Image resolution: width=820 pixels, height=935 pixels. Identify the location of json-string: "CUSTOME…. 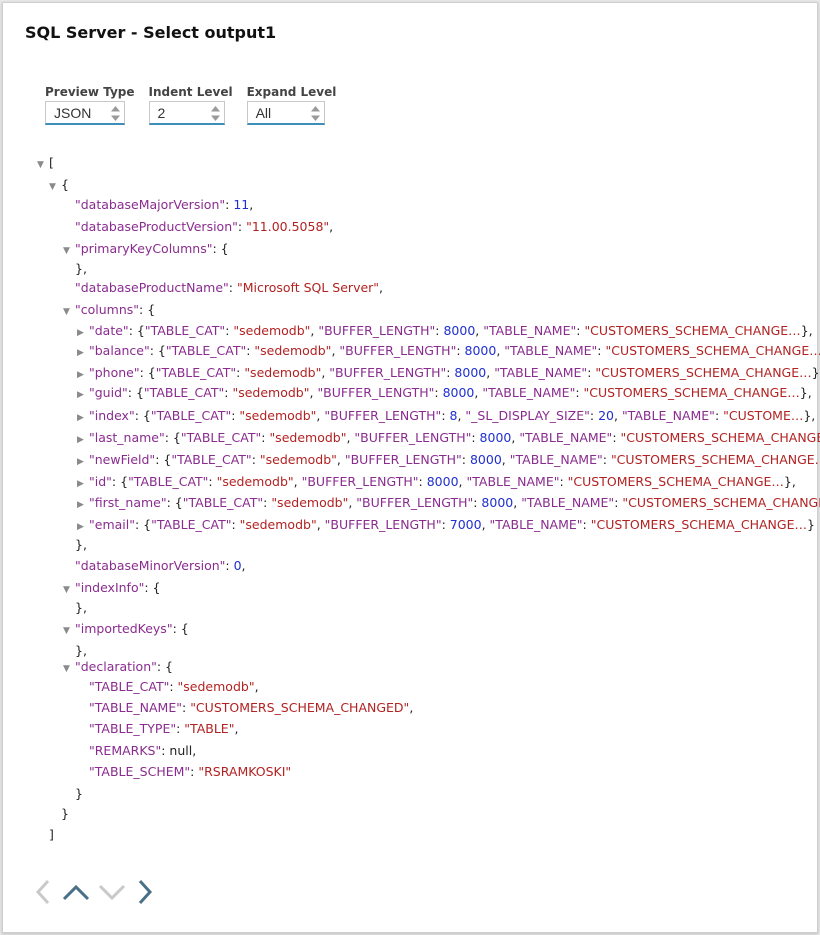
(763, 415).